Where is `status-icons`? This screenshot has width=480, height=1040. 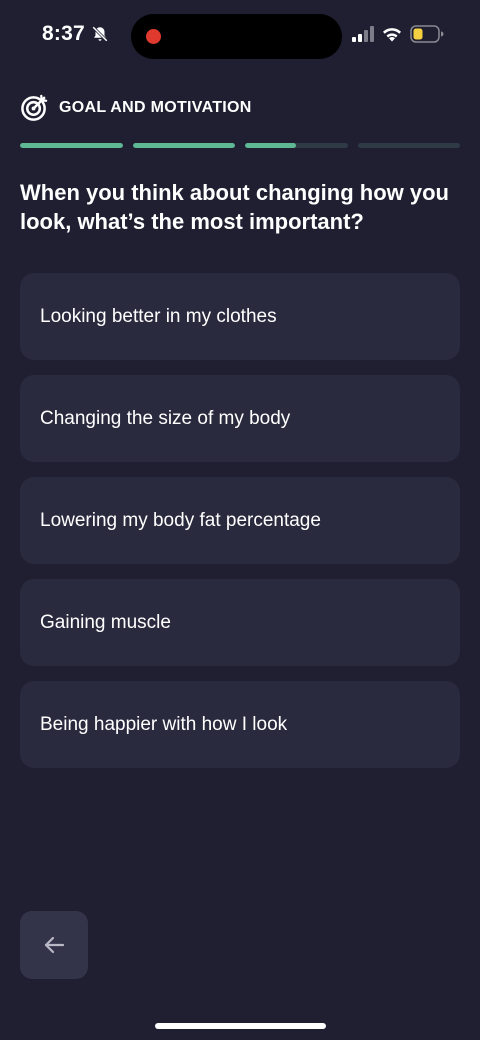 status-icons is located at coordinates (398, 34).